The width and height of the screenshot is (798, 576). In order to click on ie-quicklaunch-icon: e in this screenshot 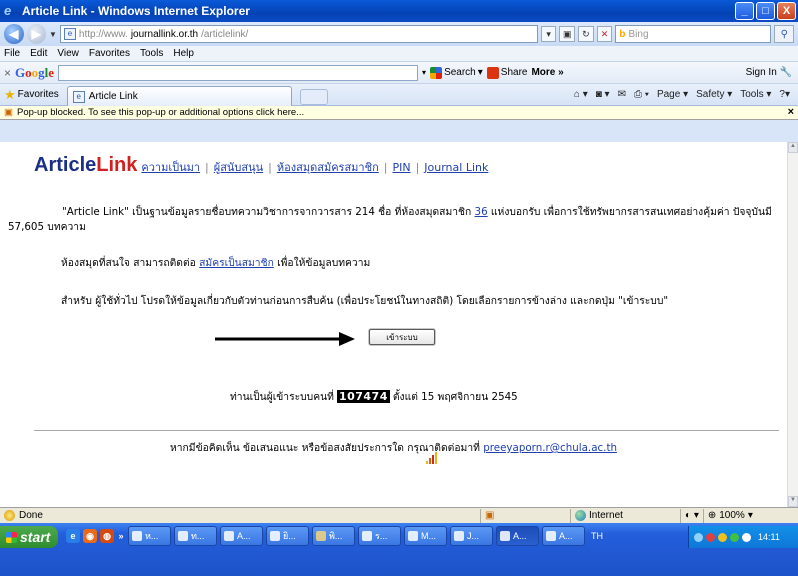, I will do `click(73, 536)`.